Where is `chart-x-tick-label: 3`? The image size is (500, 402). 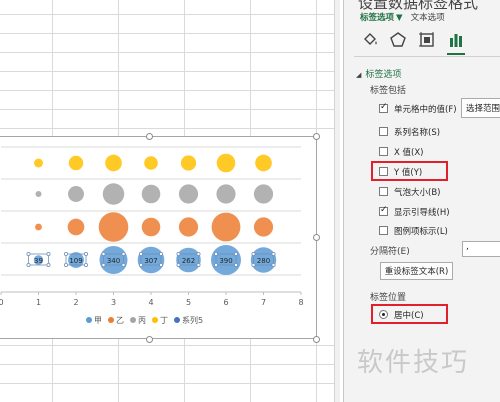
chart-x-tick-label: 3 is located at coordinates (113, 302).